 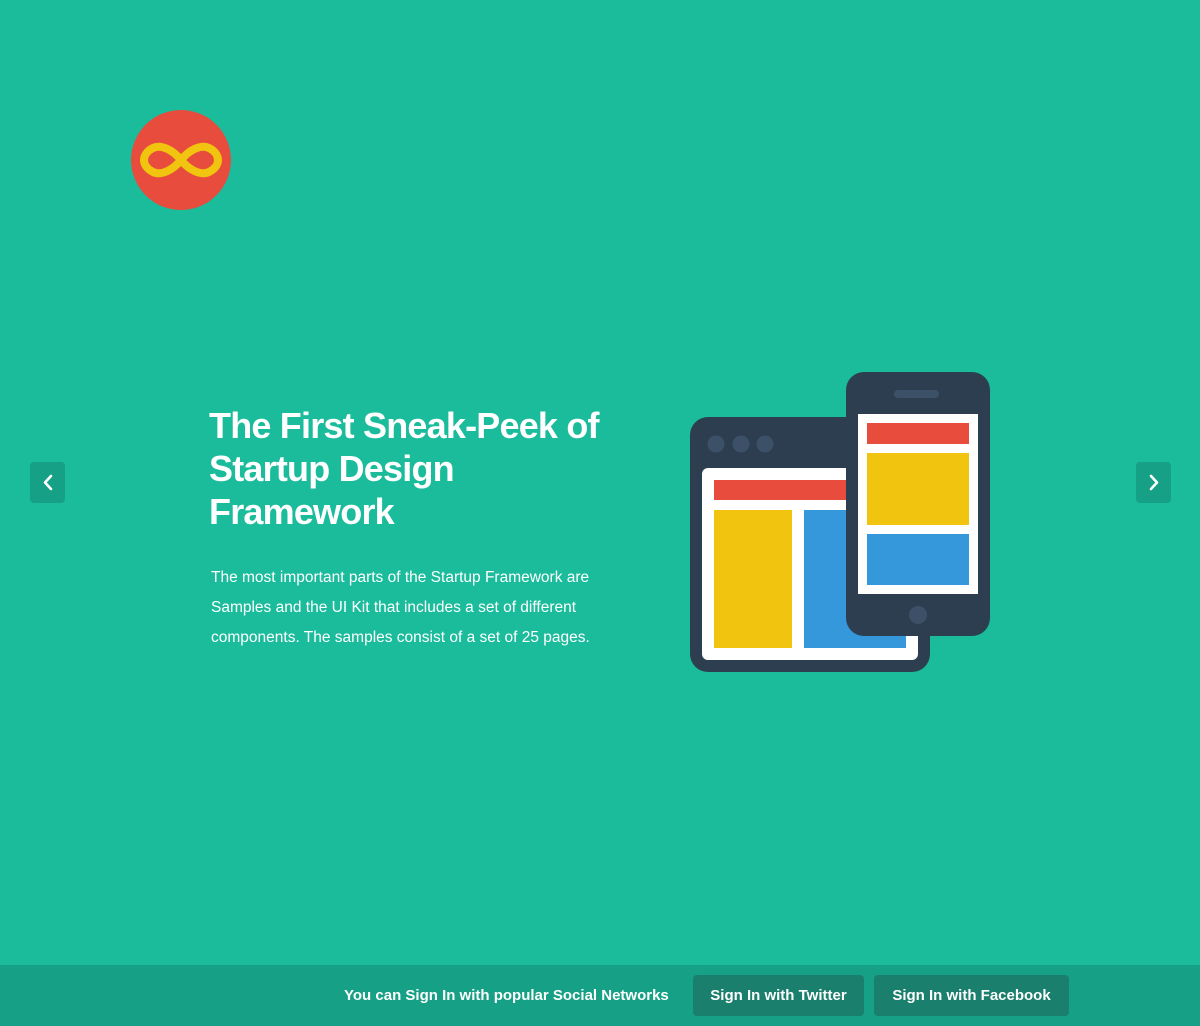 What do you see at coordinates (918, 504) in the screenshot?
I see `phone-illustration` at bounding box center [918, 504].